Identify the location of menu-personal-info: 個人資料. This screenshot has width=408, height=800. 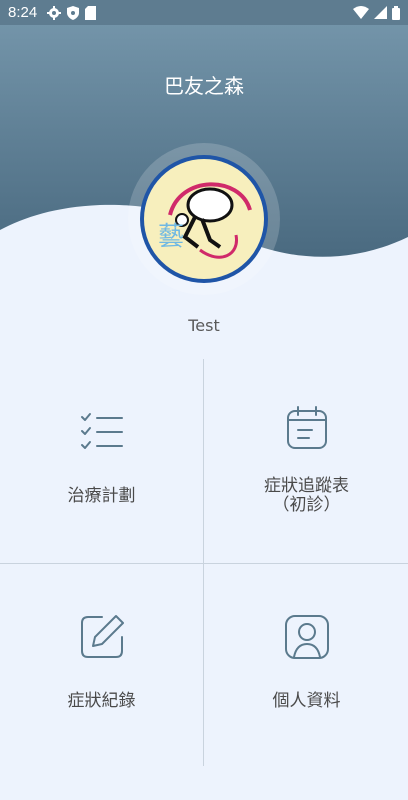
(306, 666).